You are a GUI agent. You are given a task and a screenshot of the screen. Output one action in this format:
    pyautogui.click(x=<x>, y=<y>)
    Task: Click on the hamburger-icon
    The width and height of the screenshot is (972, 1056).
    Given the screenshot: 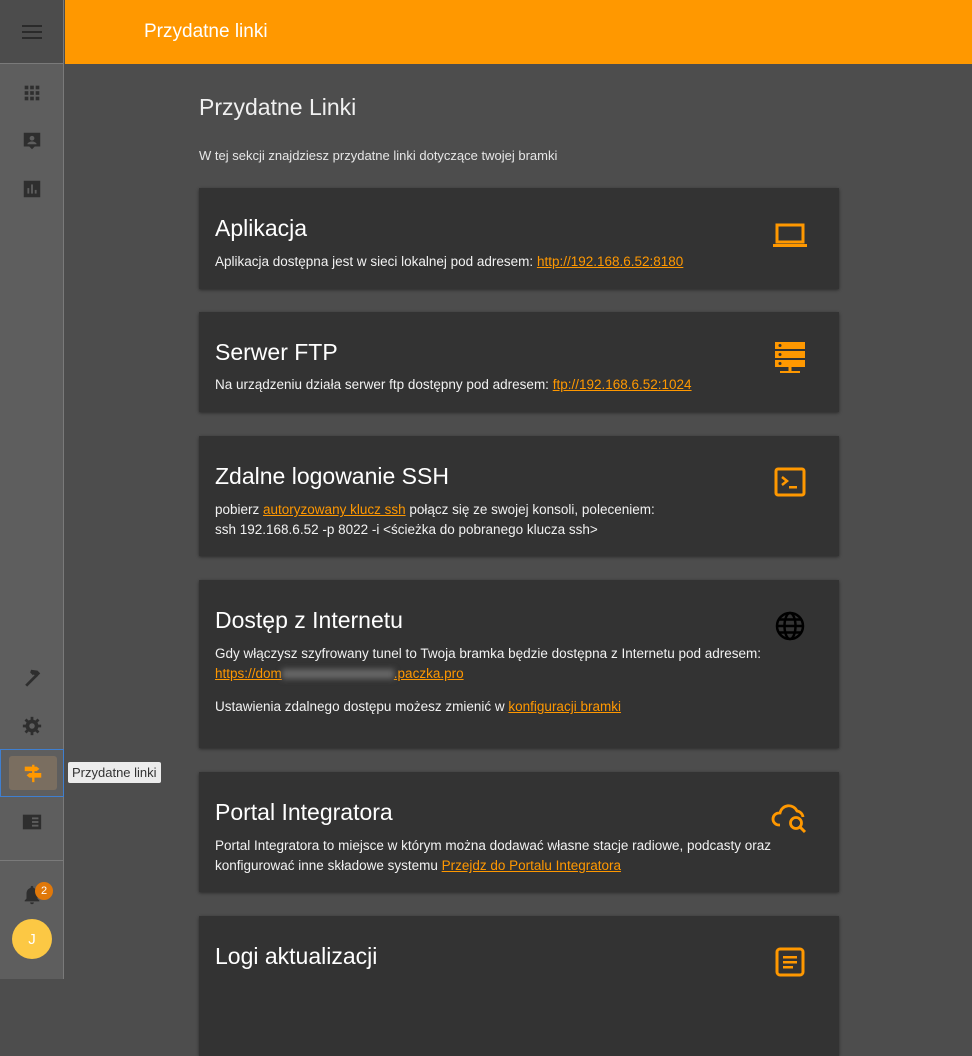 What is the action you would take?
    pyautogui.click(x=31, y=31)
    